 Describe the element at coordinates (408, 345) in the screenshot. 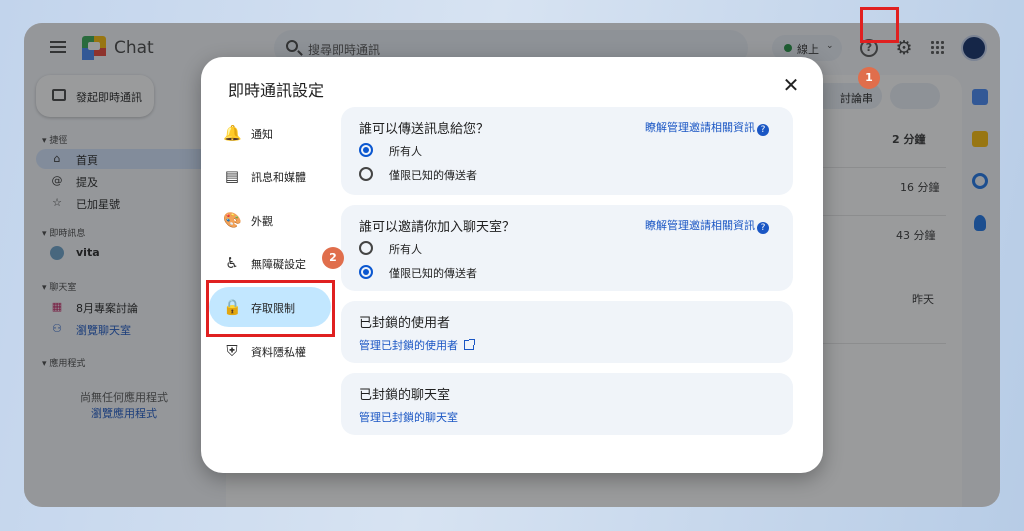

I see `link-text: 管理已封鎖的使用者` at that location.